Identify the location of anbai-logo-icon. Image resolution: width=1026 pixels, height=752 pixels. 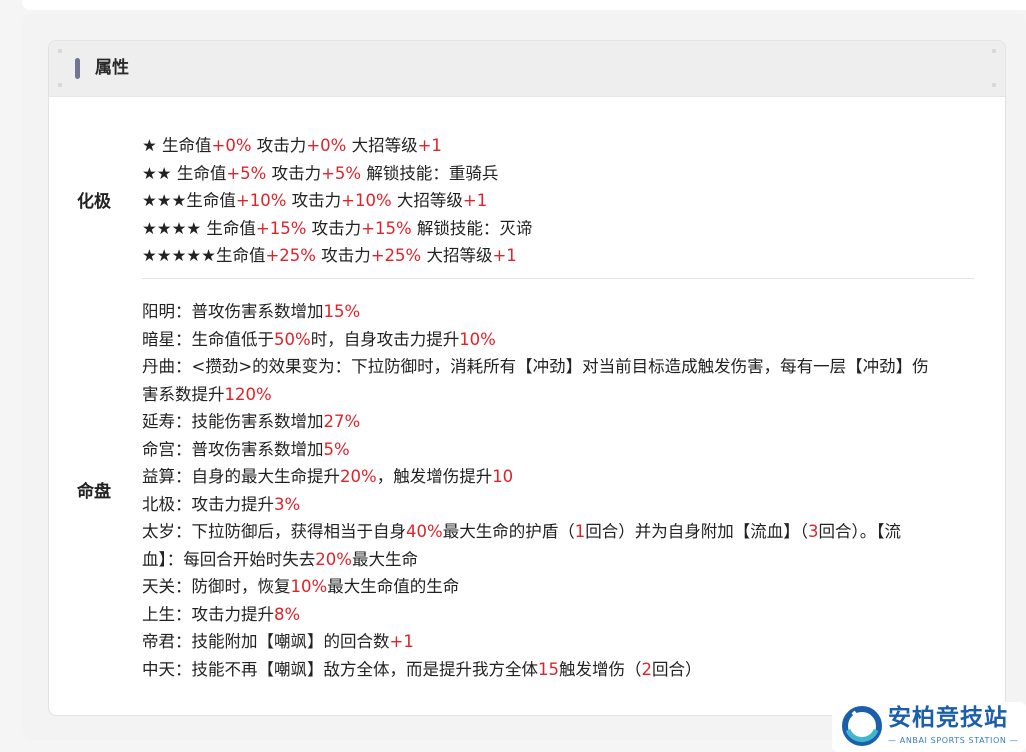
(862, 726).